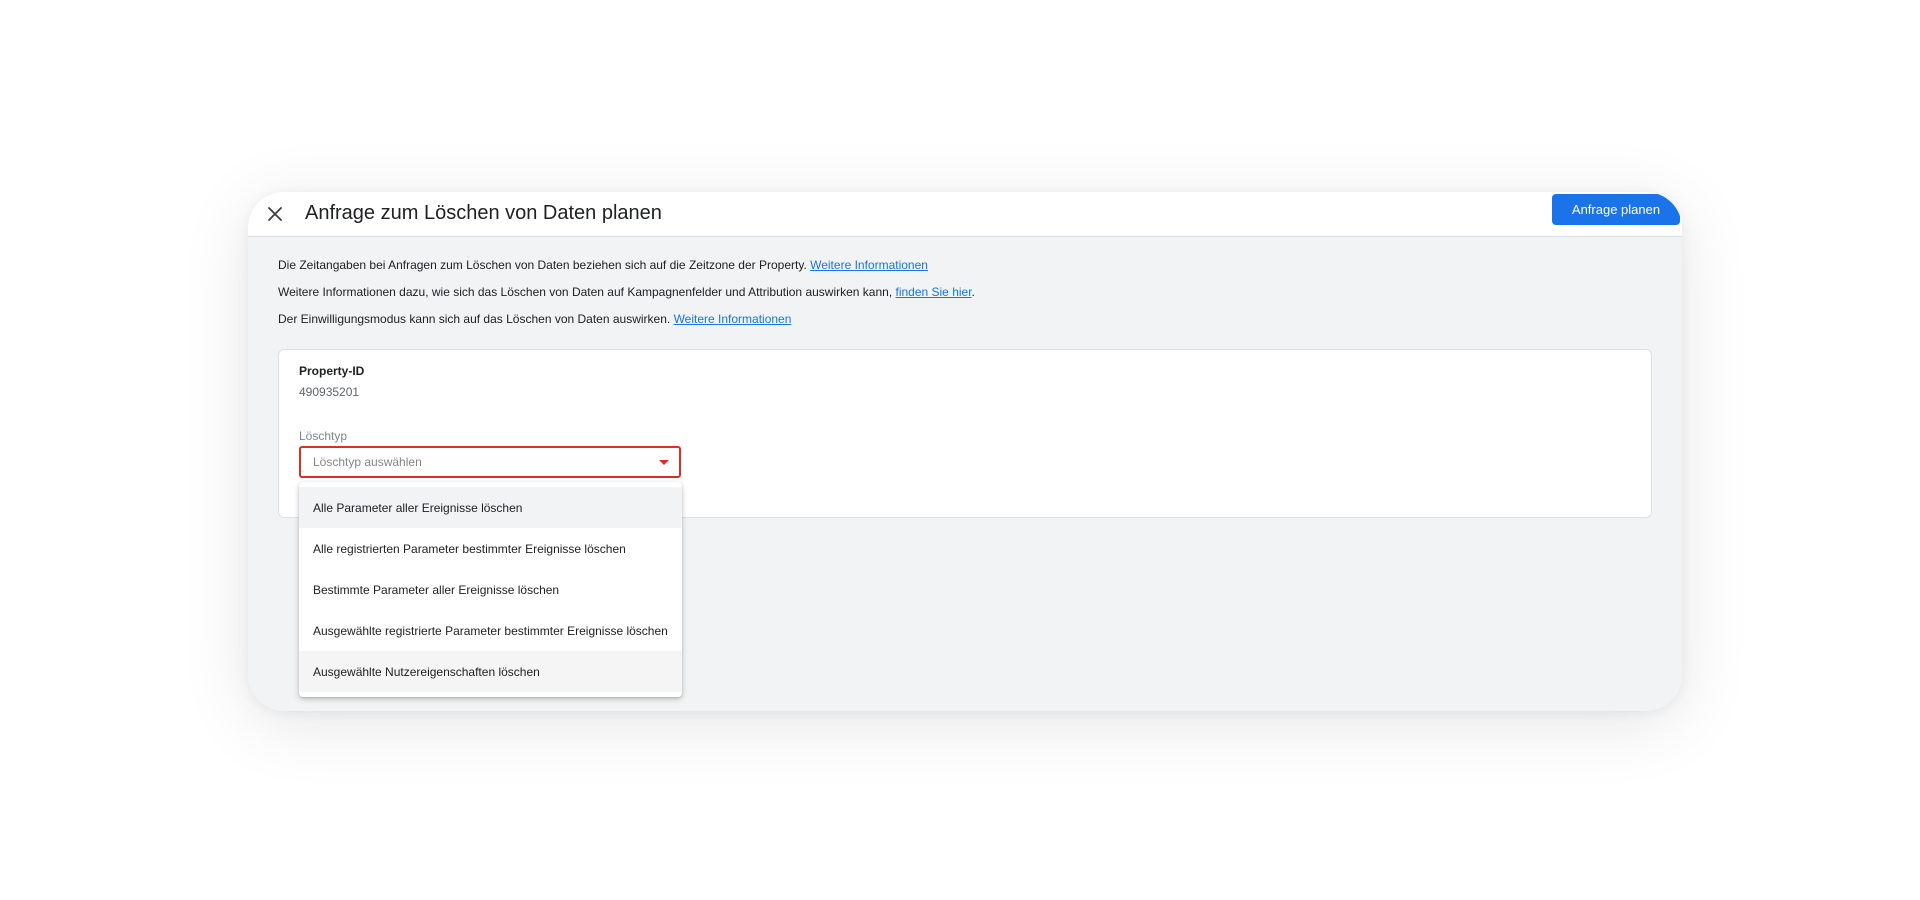 This screenshot has width=1920, height=900. I want to click on delete-type-placeholder: Löschtyp auswählen, so click(367, 462).